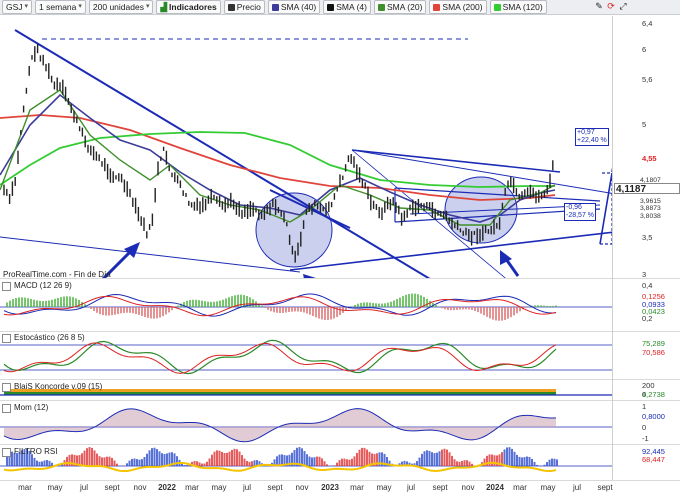 This screenshot has width=680, height=494. I want to click on rsi-value-2: 68,447, so click(653, 459).